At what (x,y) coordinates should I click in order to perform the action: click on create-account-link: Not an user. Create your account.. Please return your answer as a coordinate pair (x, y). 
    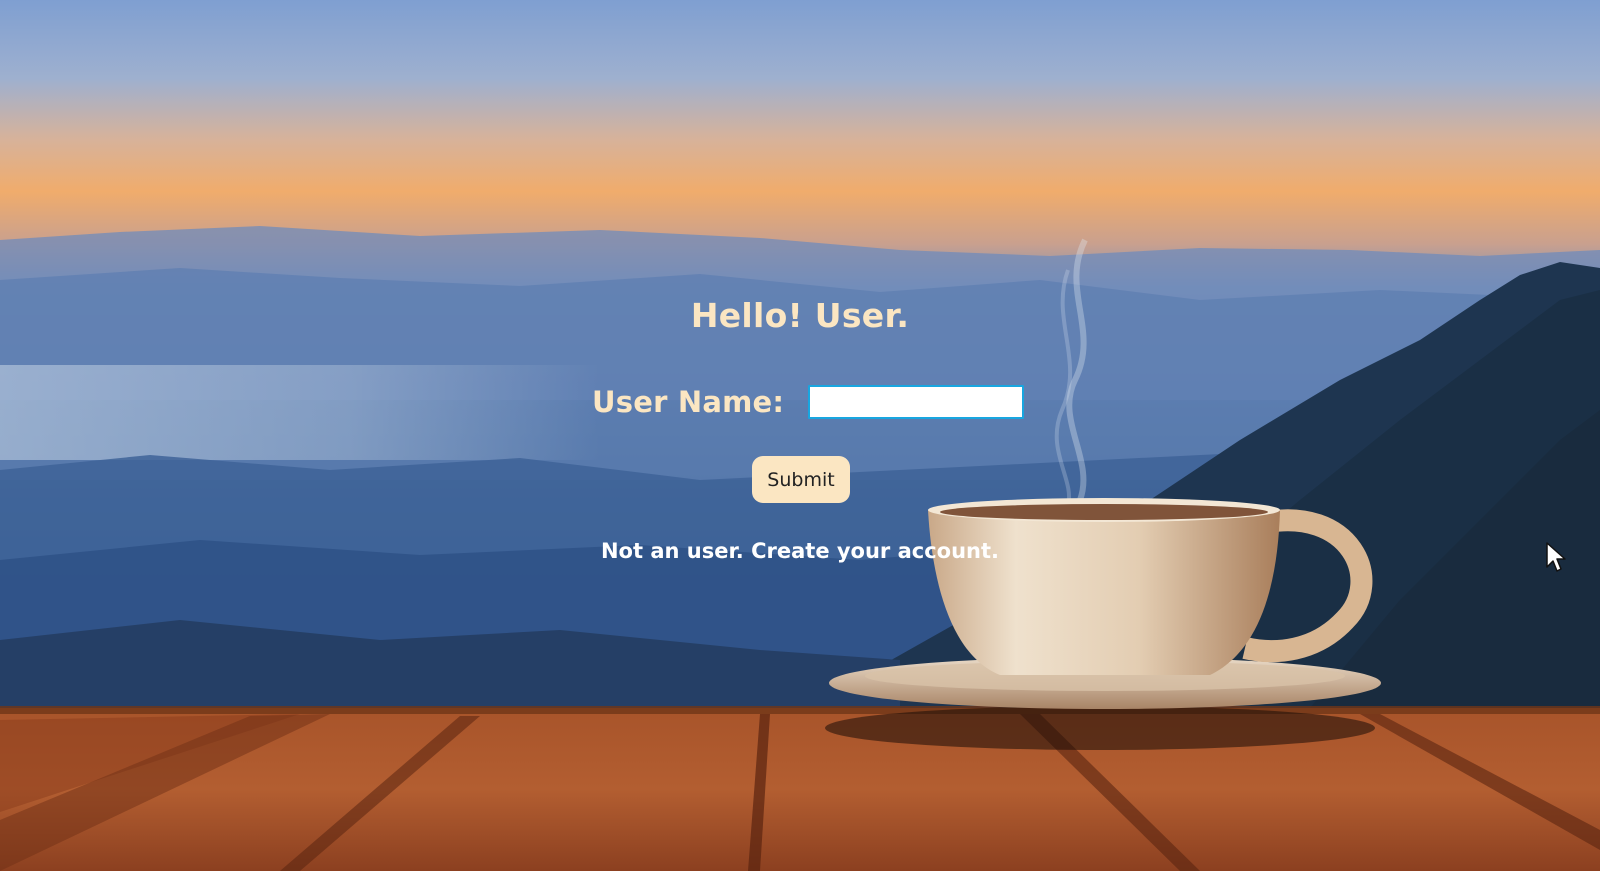
    Looking at the image, I should click on (800, 551).